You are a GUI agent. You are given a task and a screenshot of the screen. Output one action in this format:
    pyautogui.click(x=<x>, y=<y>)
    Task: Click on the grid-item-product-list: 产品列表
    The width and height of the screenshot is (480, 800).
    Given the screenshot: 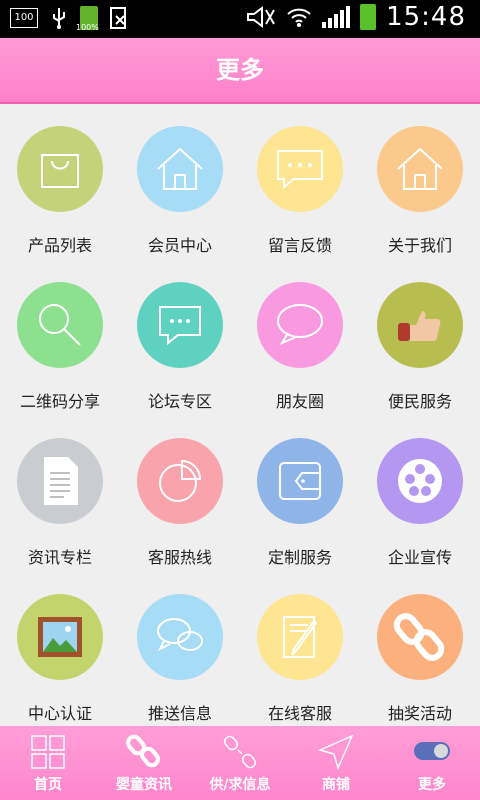 What is the action you would take?
    pyautogui.click(x=60, y=182)
    